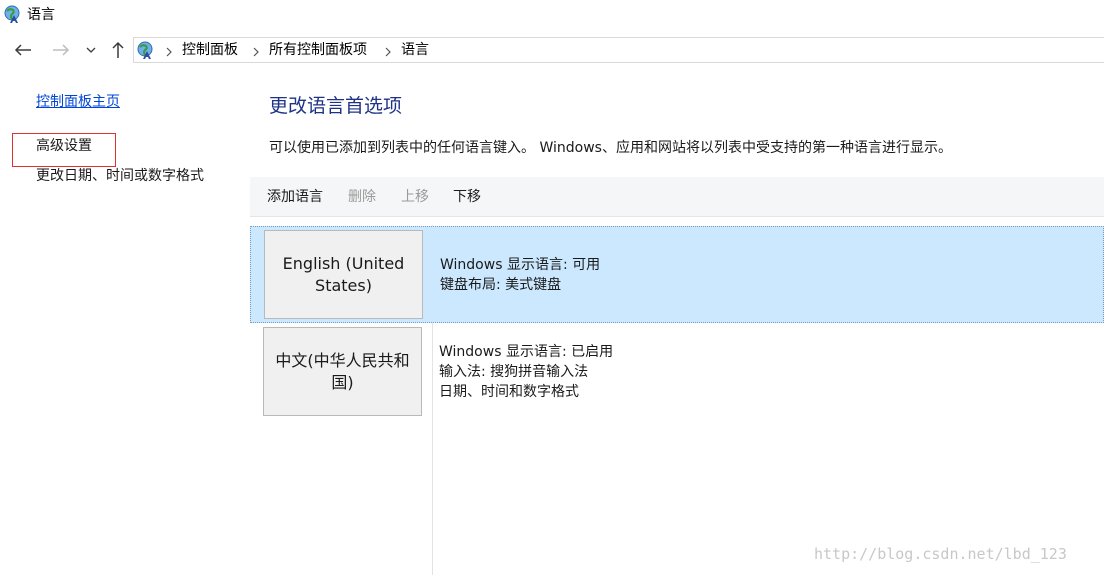  I want to click on up-button, so click(118, 50).